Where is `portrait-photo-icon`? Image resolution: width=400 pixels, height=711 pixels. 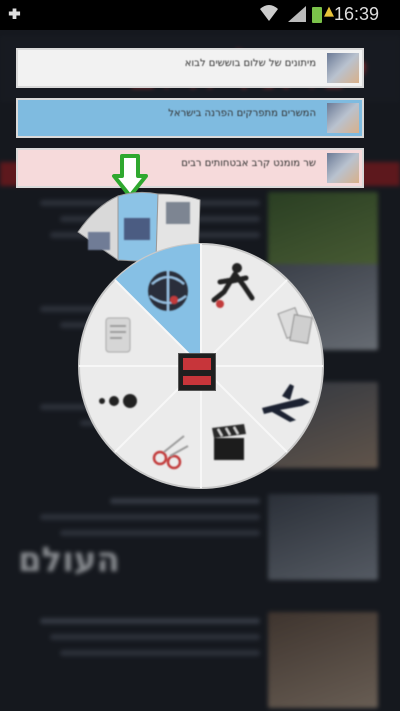
portrait-photo-icon is located at coordinates (178, 213).